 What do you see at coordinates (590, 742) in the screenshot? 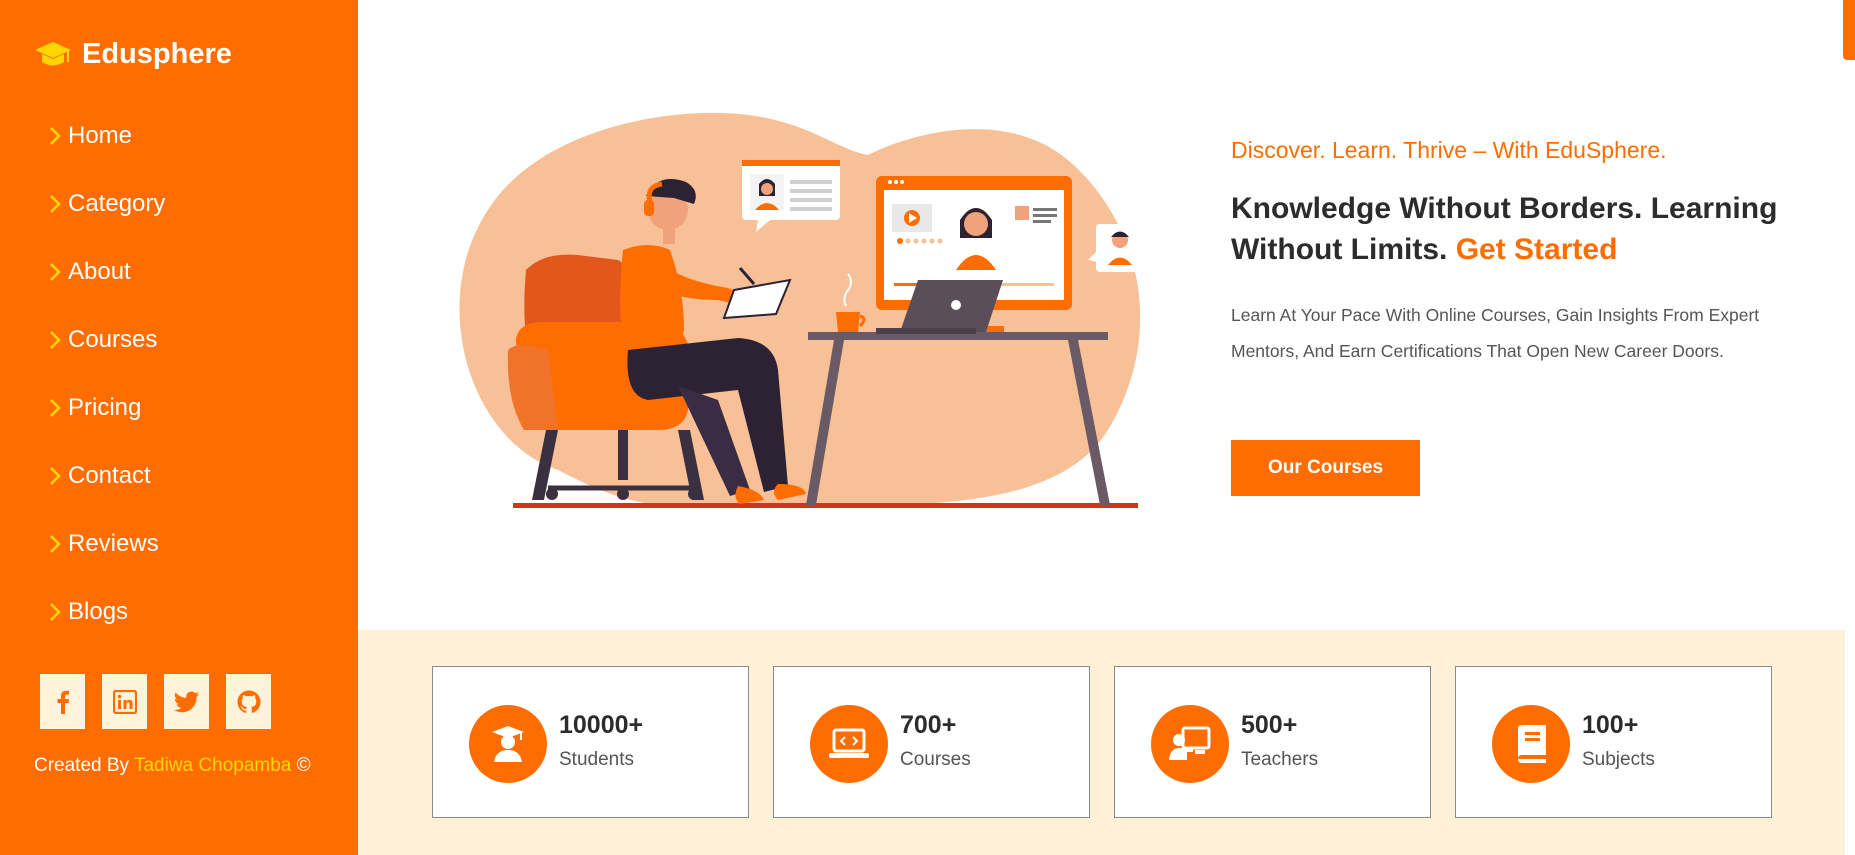
I see `stat-card-students: 10000+ Students` at bounding box center [590, 742].